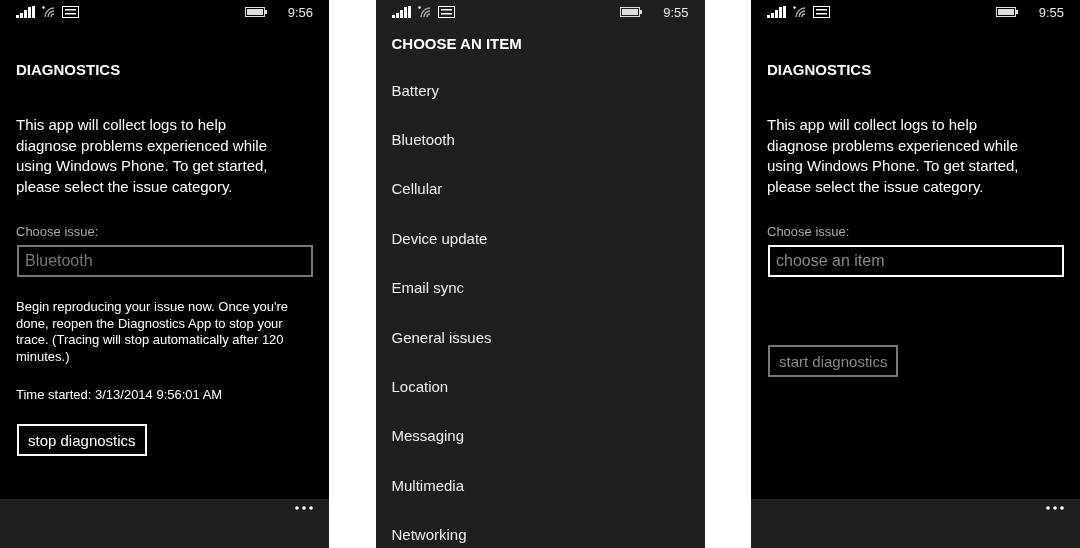  What do you see at coordinates (540, 529) in the screenshot?
I see `list-item: Networking` at bounding box center [540, 529].